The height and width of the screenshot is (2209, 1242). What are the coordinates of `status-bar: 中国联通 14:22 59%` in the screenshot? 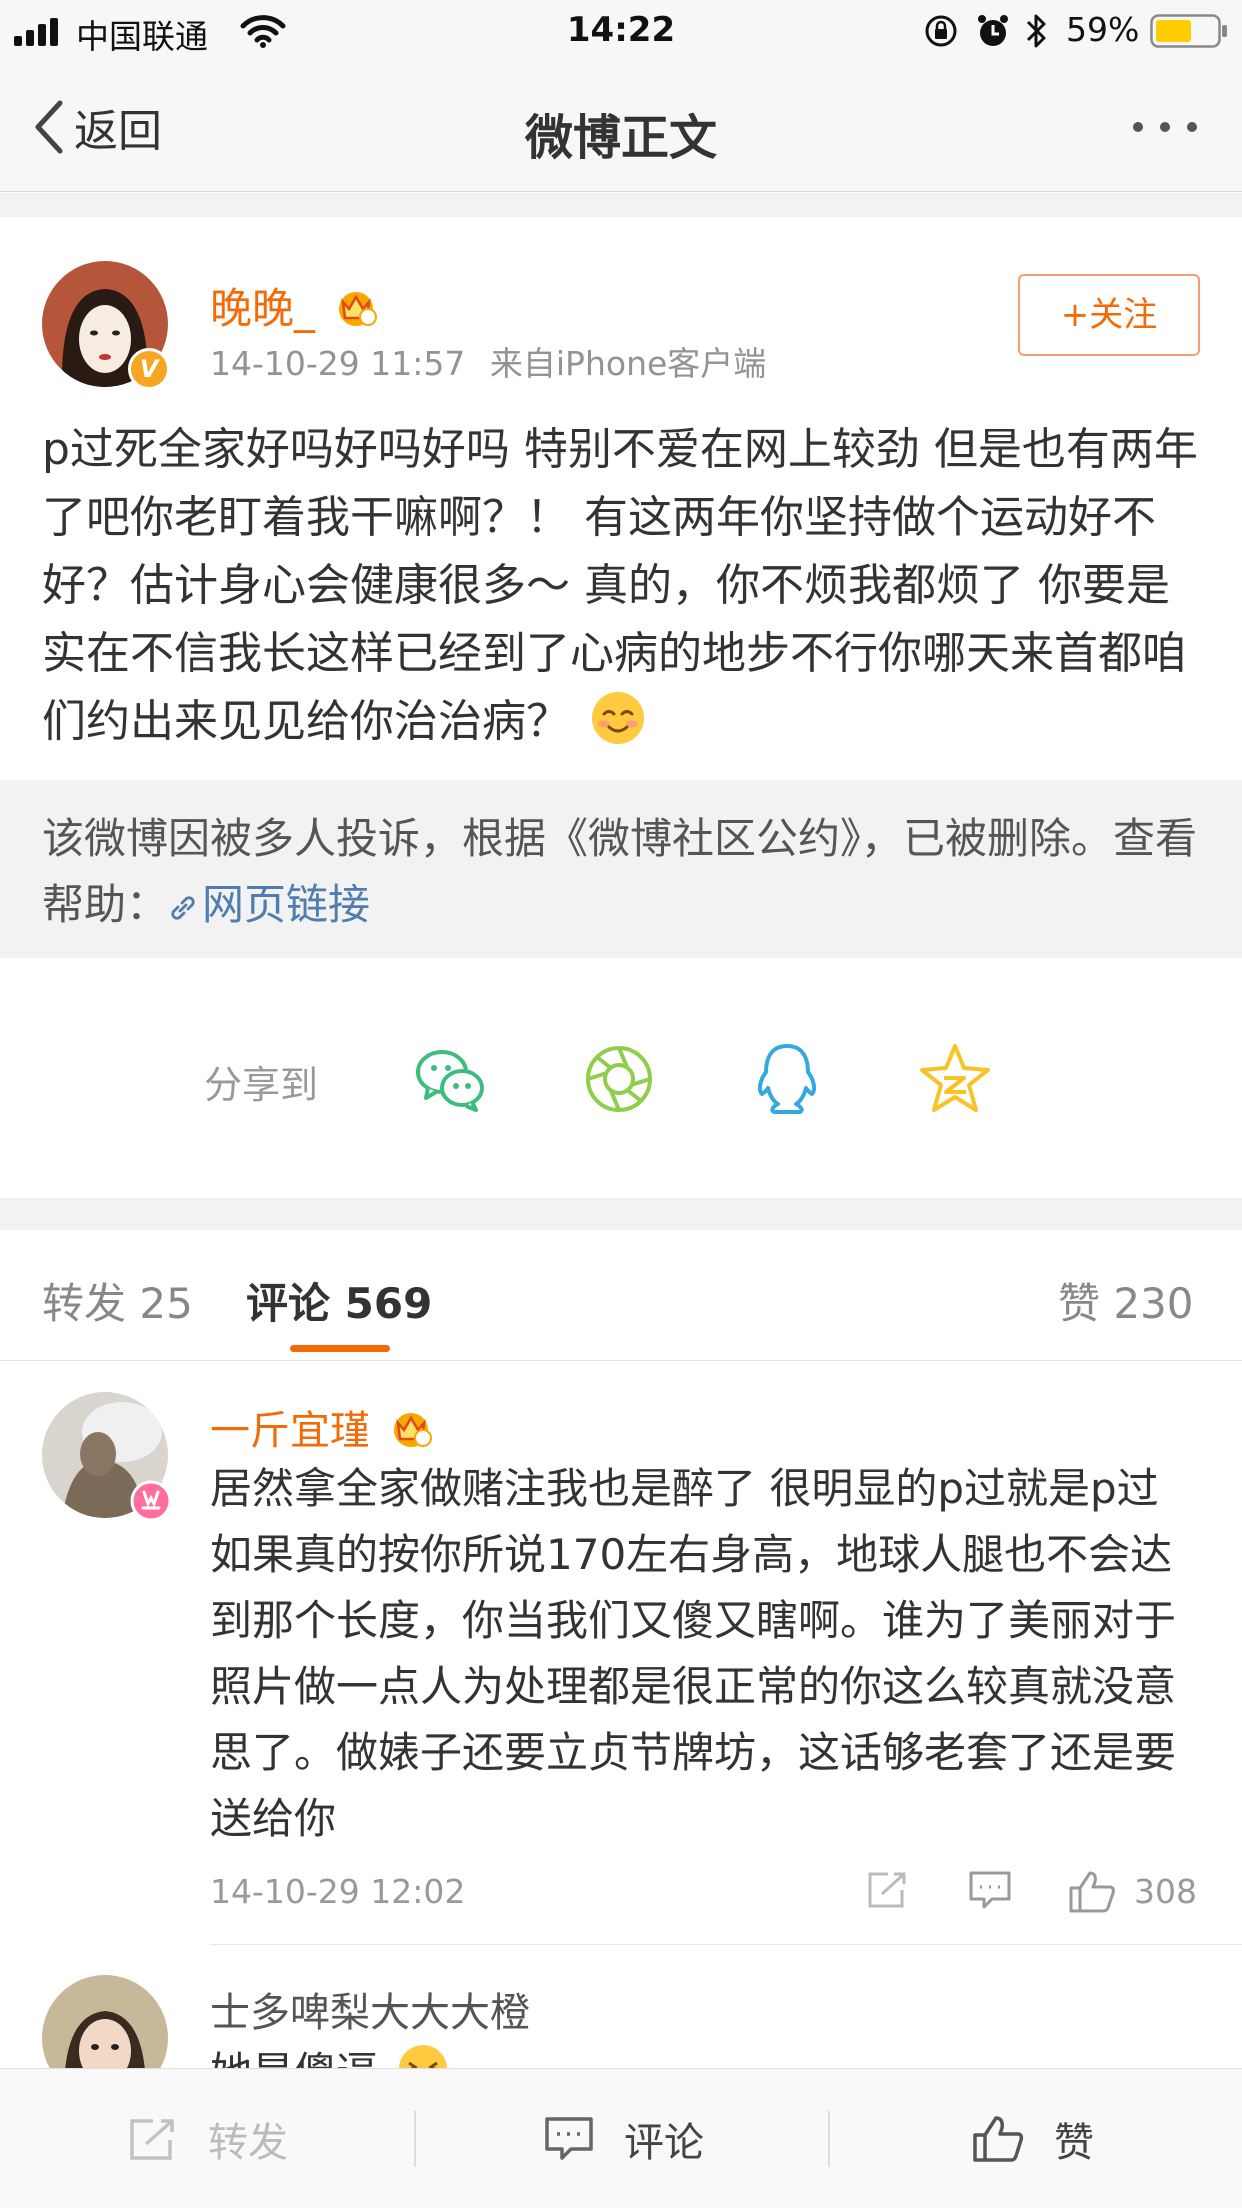 It's located at (621, 31).